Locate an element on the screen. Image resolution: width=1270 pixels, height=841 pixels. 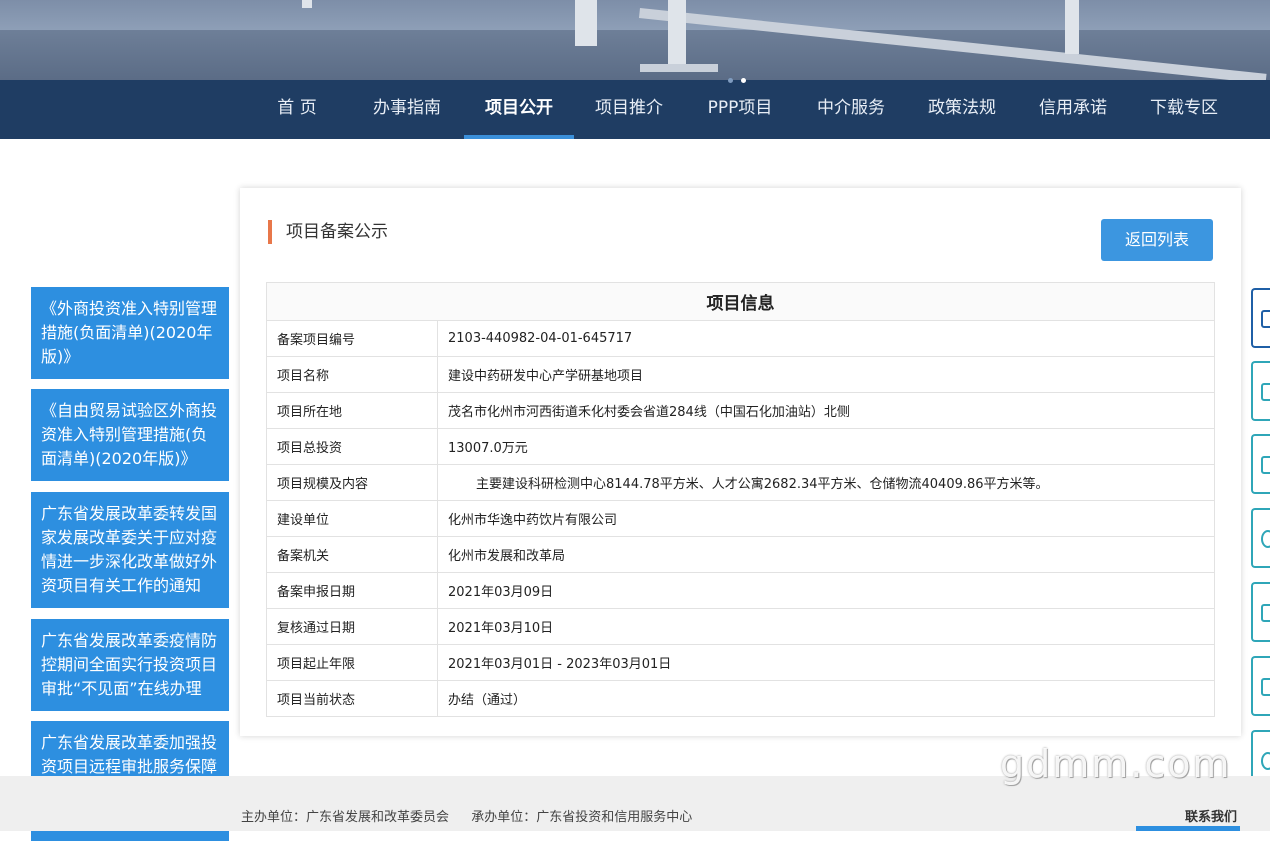
row-label: 项目规模及内容 is located at coordinates (352, 482).